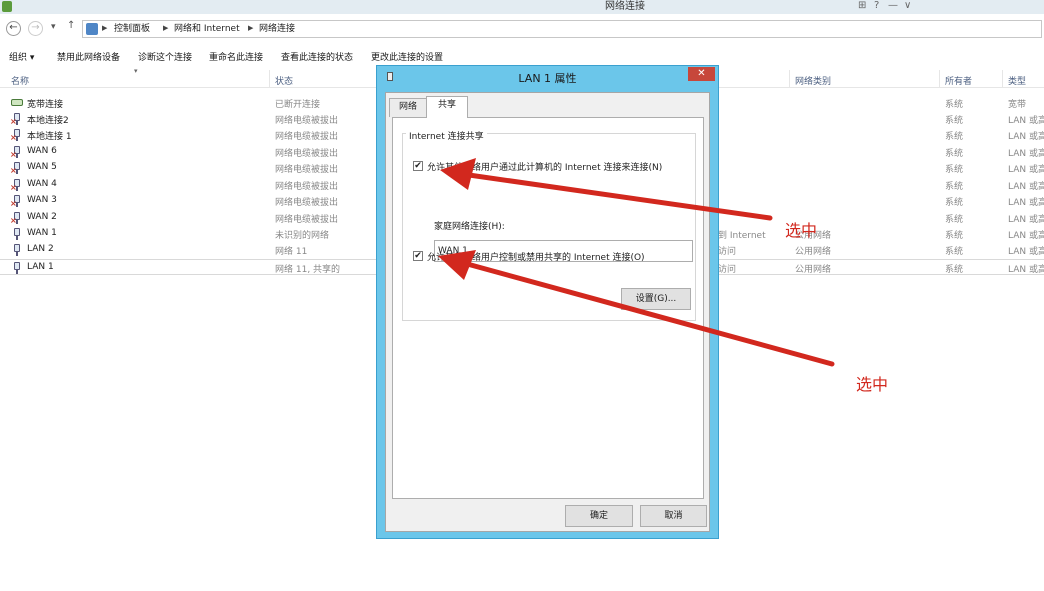 The image size is (1044, 591). I want to click on annotation-arrows, so click(636, 262).